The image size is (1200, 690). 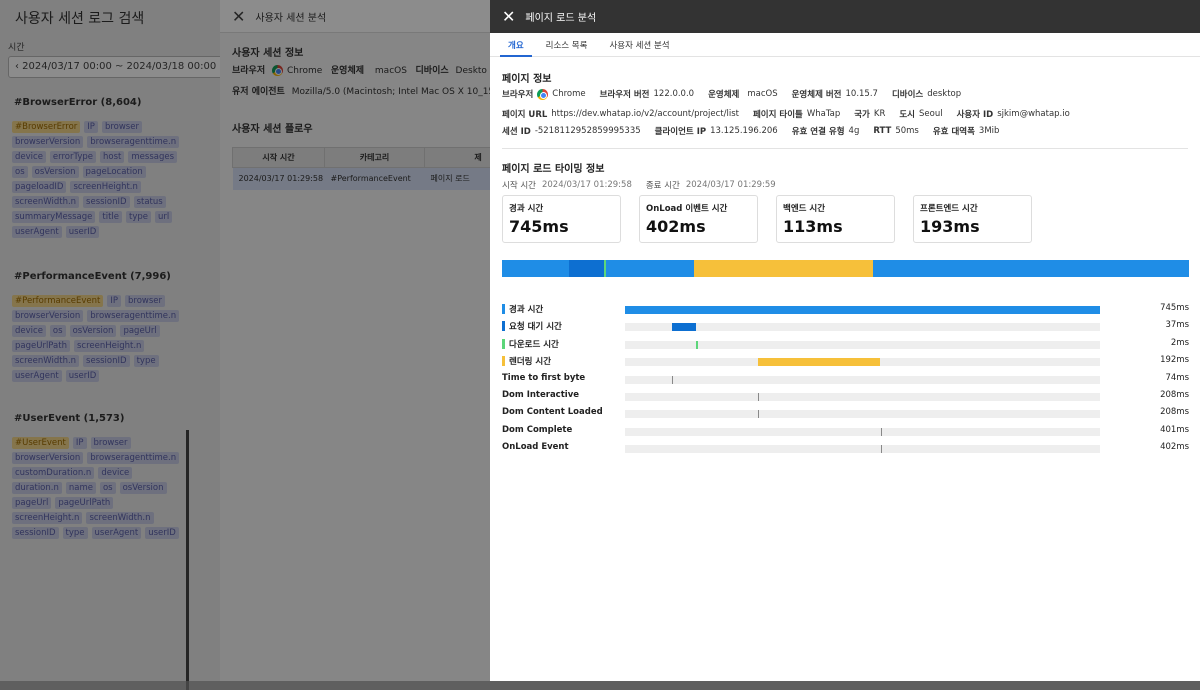 I want to click on metric-label: 렌더링 시간, so click(x=526, y=361).